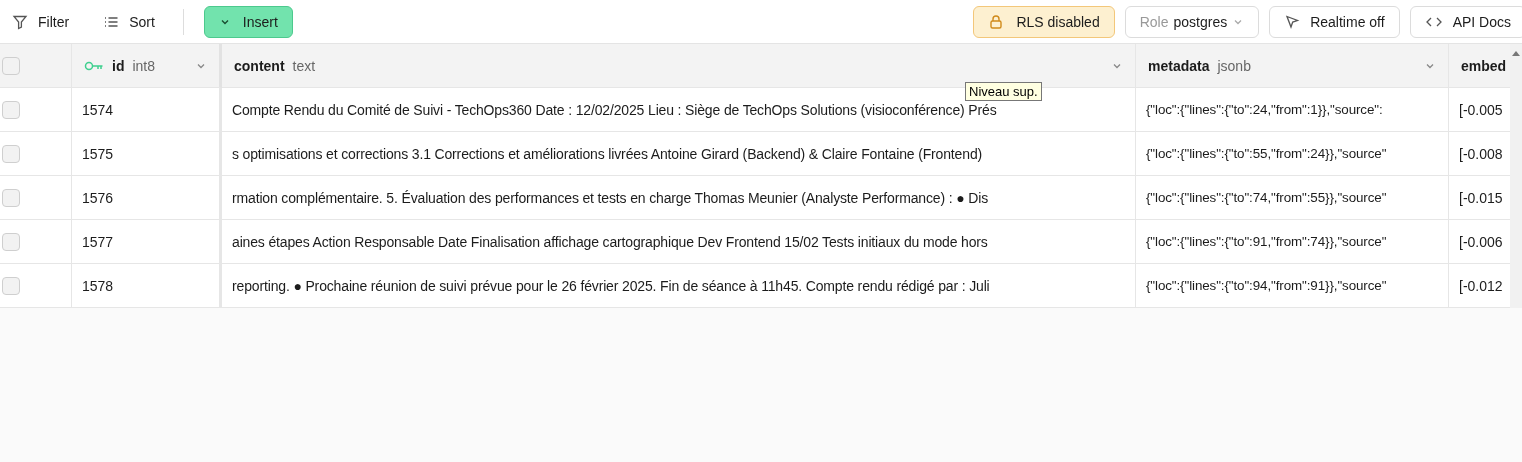 This screenshot has height=462, width=1522. What do you see at coordinates (1465, 21) in the screenshot?
I see `api-docs-button: API Docs` at bounding box center [1465, 21].